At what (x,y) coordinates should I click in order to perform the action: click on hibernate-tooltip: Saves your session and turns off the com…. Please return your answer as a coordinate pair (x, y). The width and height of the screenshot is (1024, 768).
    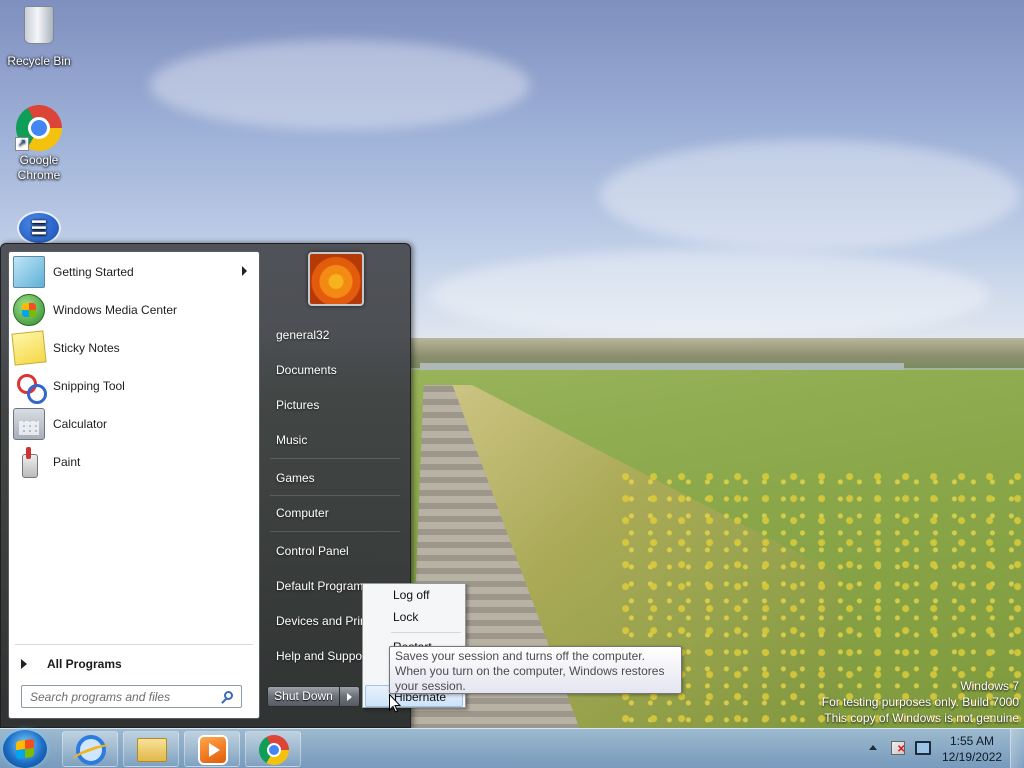
    Looking at the image, I should click on (535, 670).